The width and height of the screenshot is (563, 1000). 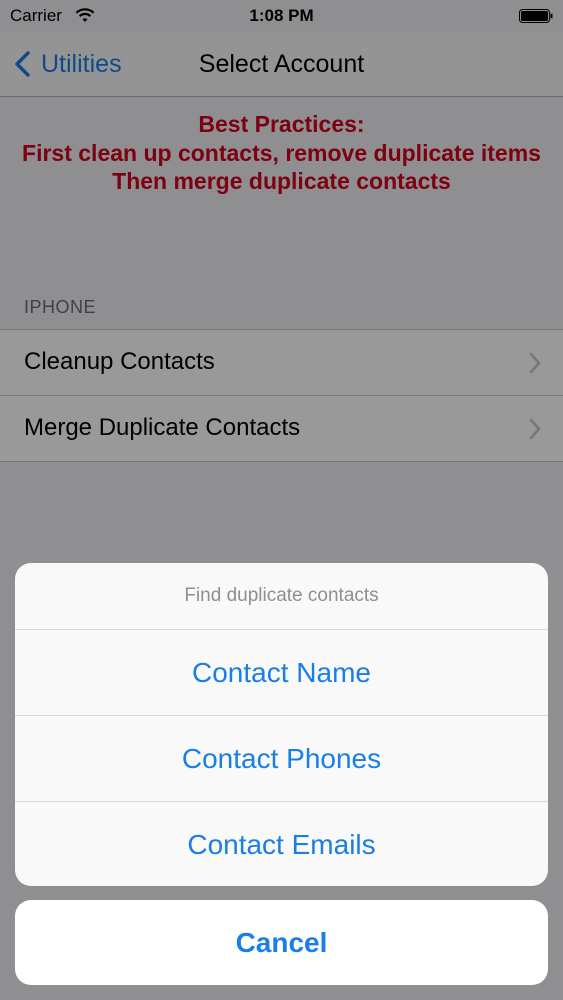 I want to click on contact-emails-option: Contact Emails, so click(x=281, y=844).